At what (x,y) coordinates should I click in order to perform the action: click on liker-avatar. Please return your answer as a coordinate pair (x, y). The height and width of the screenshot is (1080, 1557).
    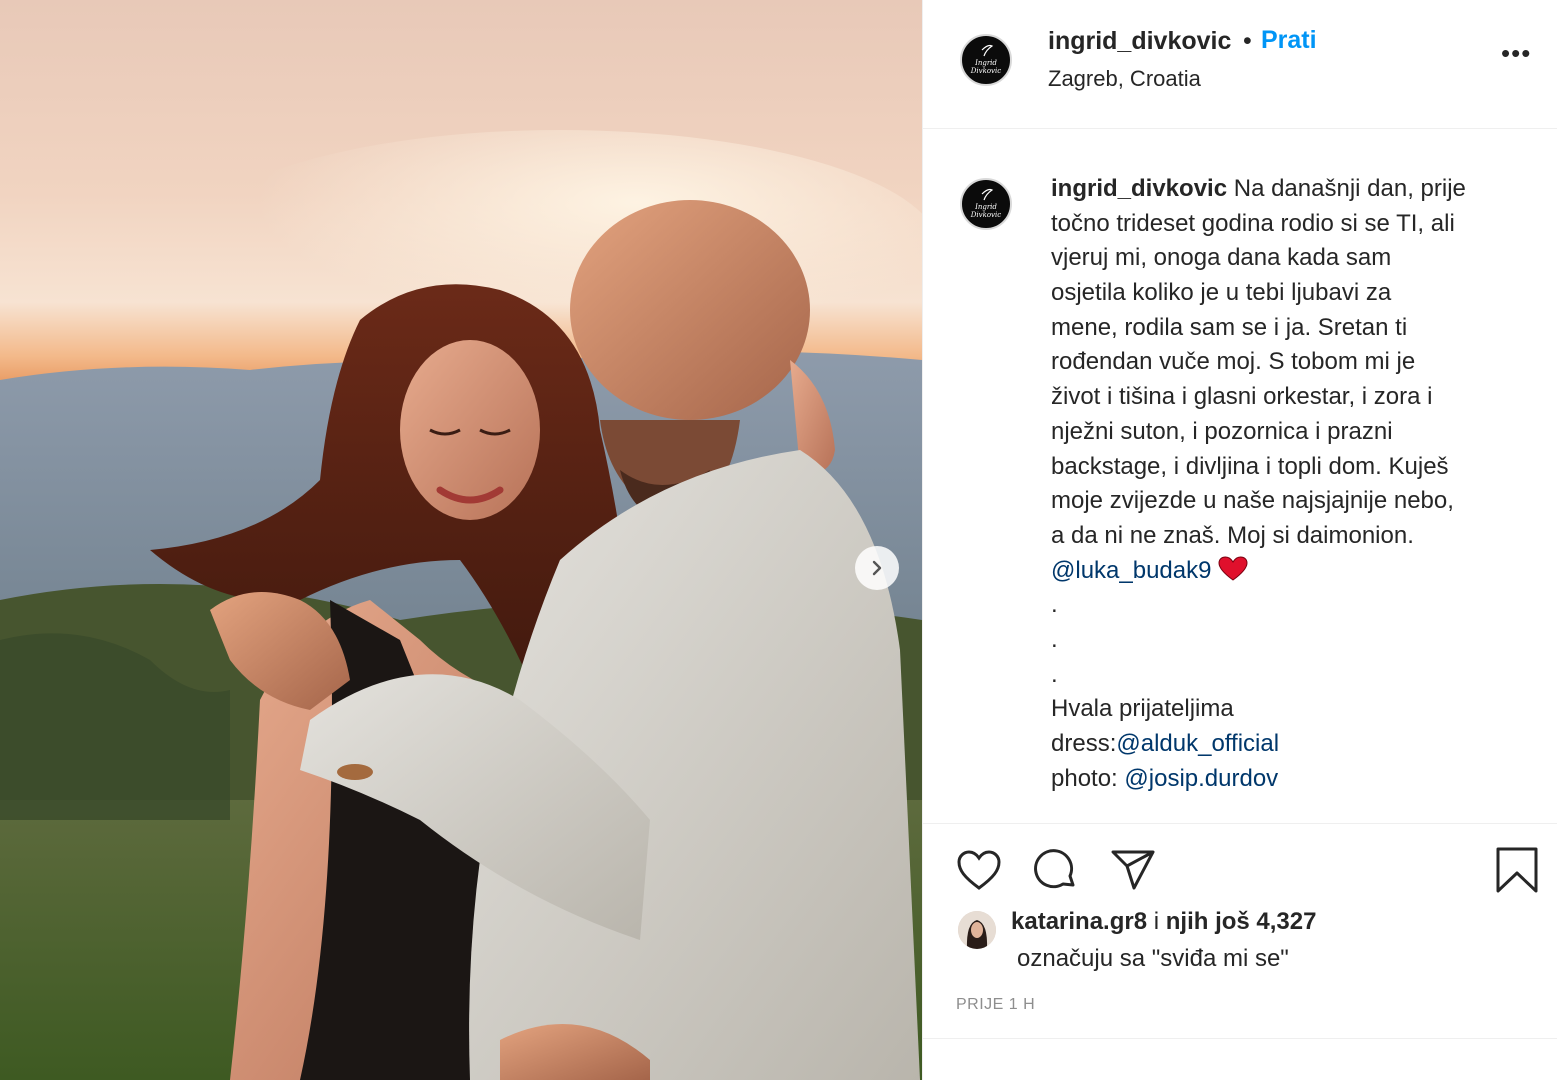
    Looking at the image, I should click on (977, 930).